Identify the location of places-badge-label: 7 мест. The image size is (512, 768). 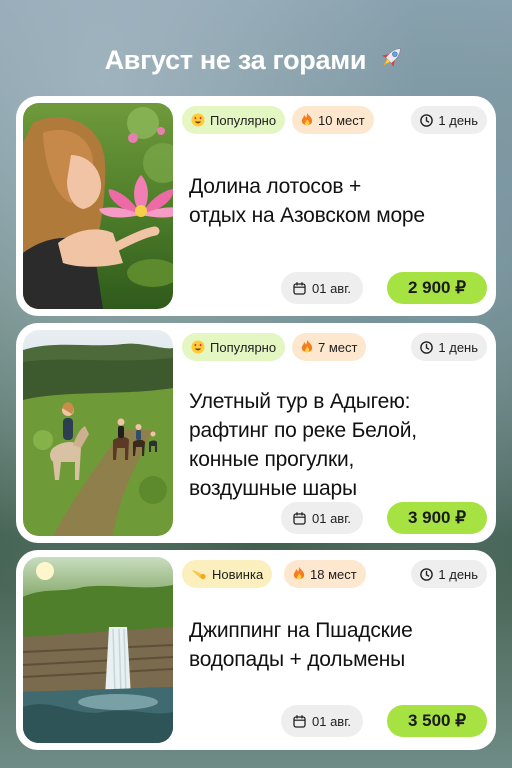
(338, 347).